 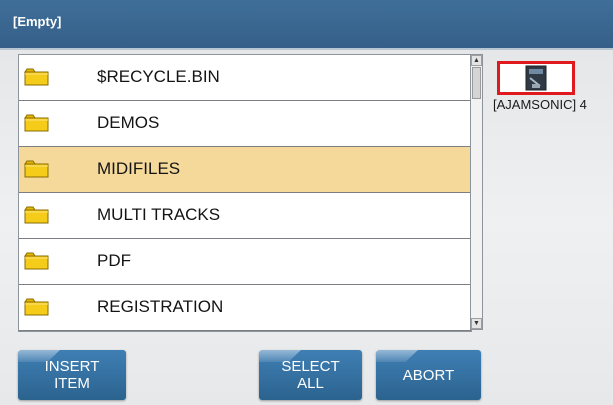 What do you see at coordinates (158, 76) in the screenshot?
I see `list-item-label: $RECYCLE.BIN` at bounding box center [158, 76].